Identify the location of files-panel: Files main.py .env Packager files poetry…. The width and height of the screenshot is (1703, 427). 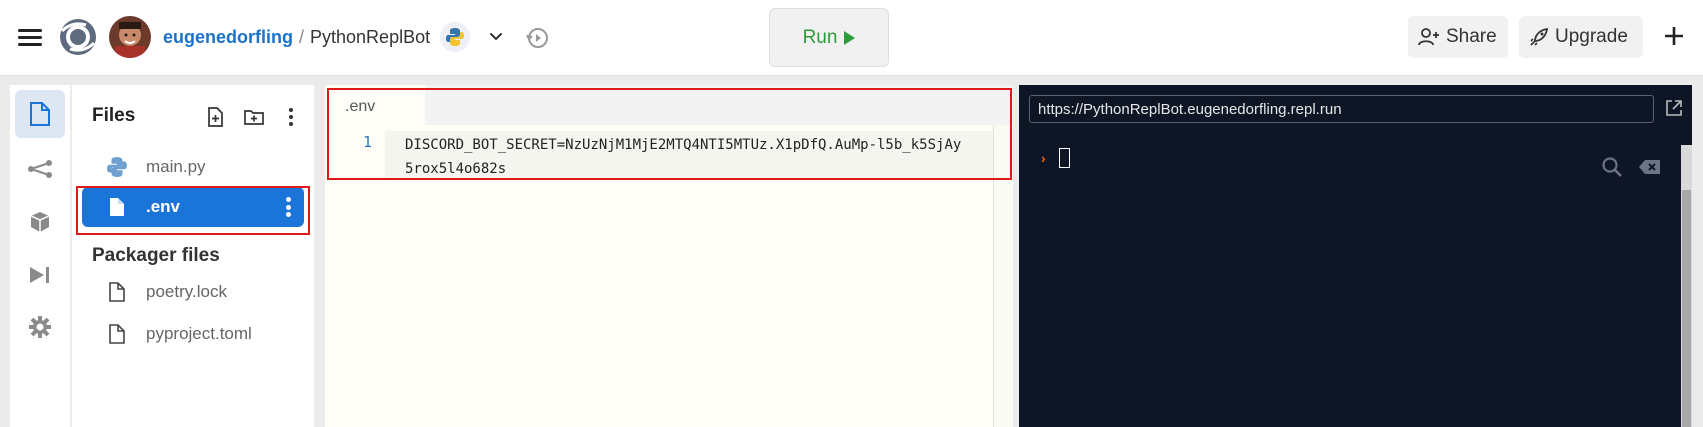
(193, 256).